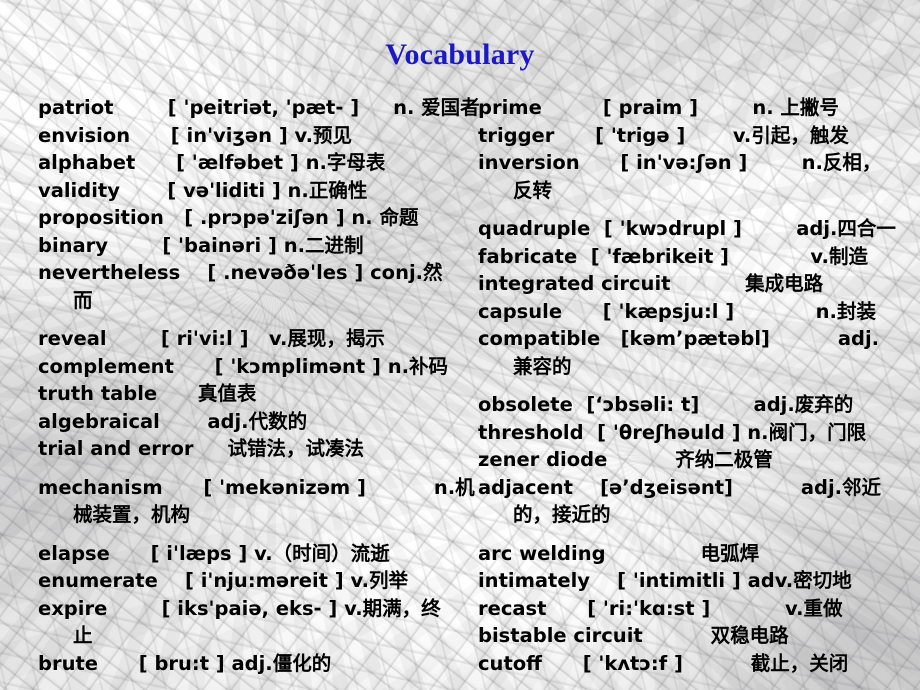  Describe the element at coordinates (243, 366) in the screenshot. I see `vocabulary-entry-line: complement [ 'kɔmplimənt ] n.补码` at that location.